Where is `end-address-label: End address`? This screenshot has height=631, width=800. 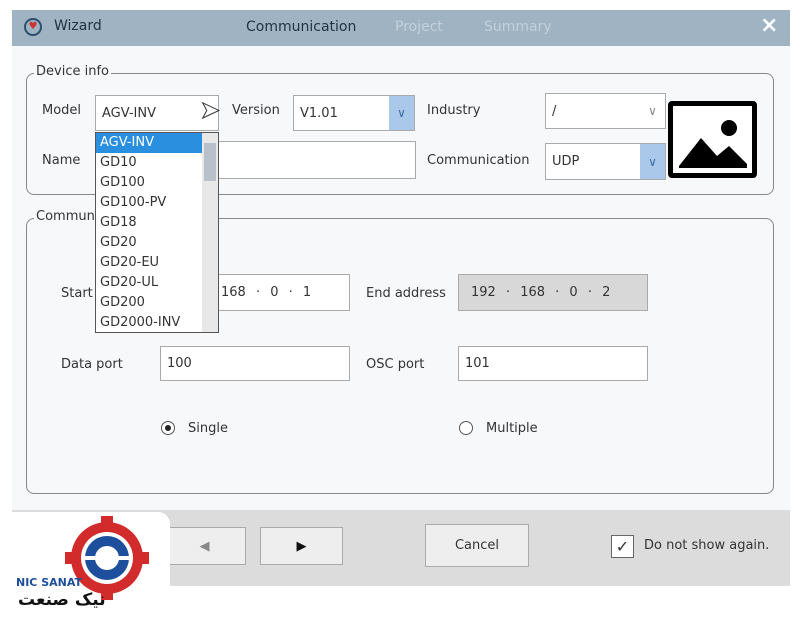 end-address-label: End address is located at coordinates (406, 293).